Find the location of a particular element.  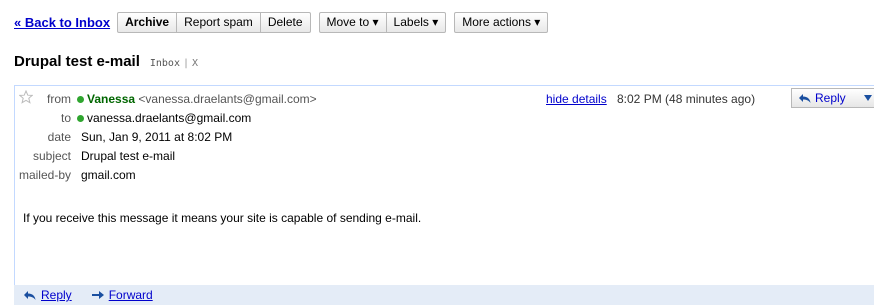

footer-forward-link: Forward is located at coordinates (131, 295).